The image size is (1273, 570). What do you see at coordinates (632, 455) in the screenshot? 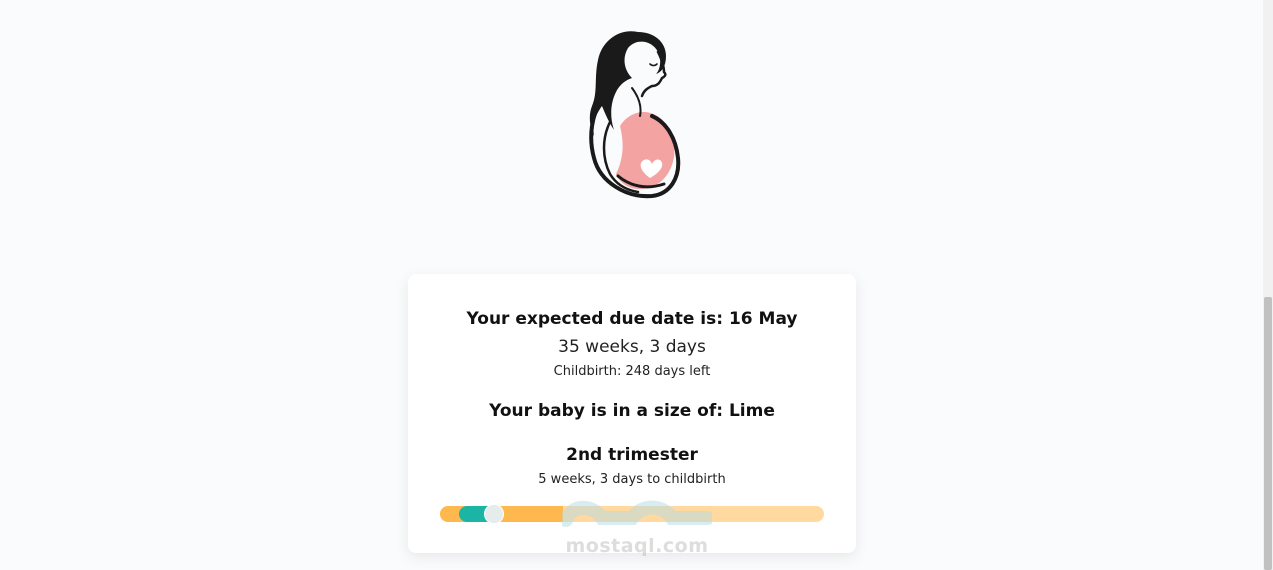
I see `trimester-heading: 2nd trimester` at bounding box center [632, 455].